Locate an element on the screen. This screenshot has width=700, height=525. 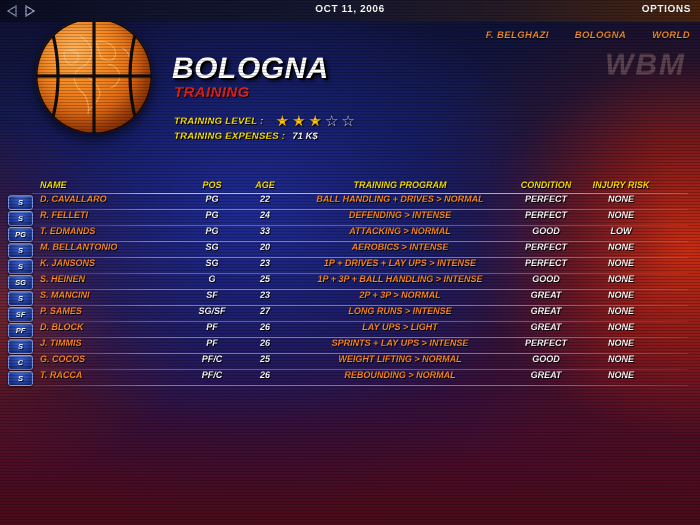
player-injury-risk: LOW is located at coordinates (621, 231).